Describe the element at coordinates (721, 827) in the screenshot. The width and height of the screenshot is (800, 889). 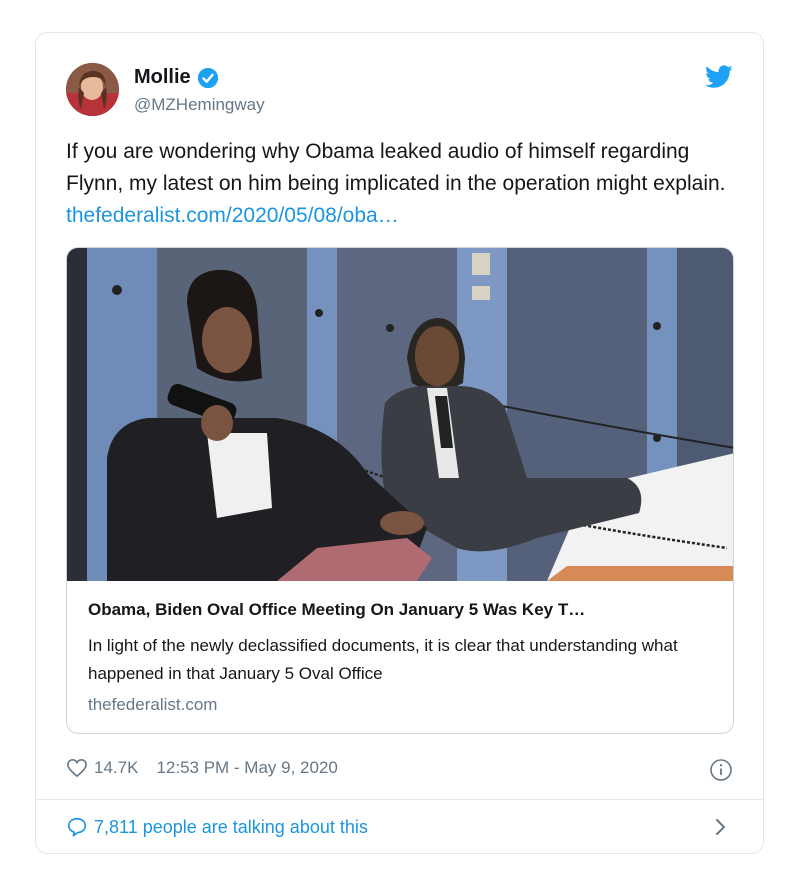
I see `chevron-right-icon` at that location.